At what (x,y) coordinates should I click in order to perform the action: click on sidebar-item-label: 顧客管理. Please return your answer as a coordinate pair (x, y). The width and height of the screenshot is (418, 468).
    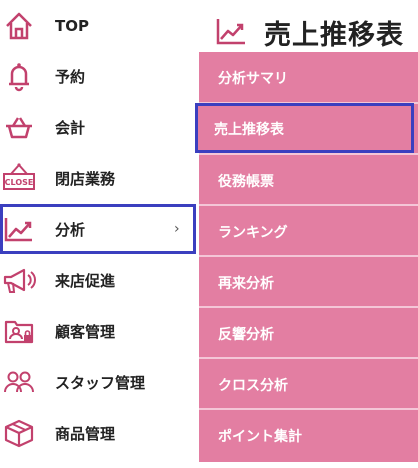
    Looking at the image, I should click on (85, 331).